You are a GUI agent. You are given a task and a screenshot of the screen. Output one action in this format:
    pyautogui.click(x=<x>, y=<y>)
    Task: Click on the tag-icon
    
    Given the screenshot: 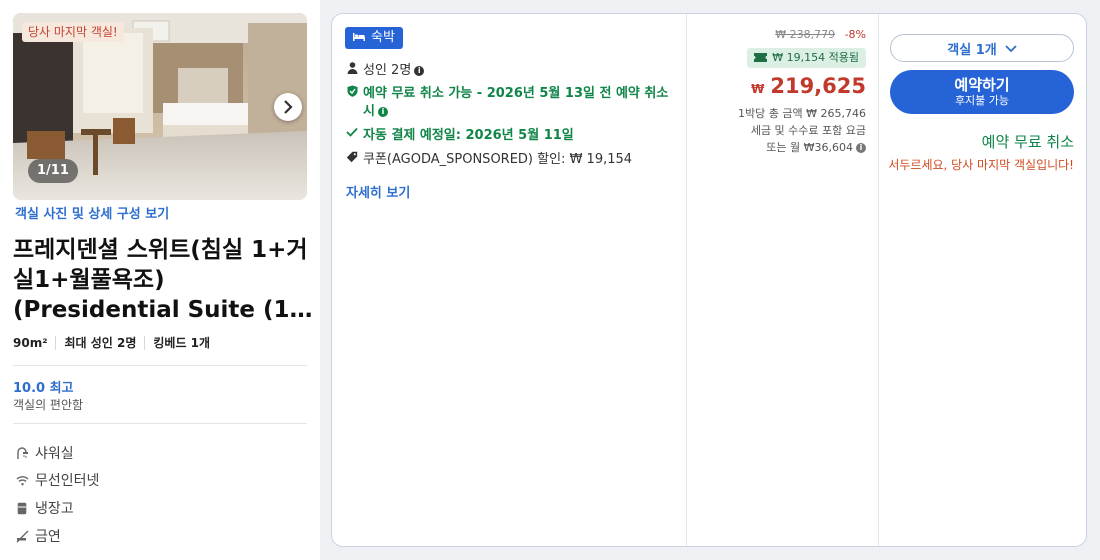 What is the action you would take?
    pyautogui.click(x=352, y=160)
    